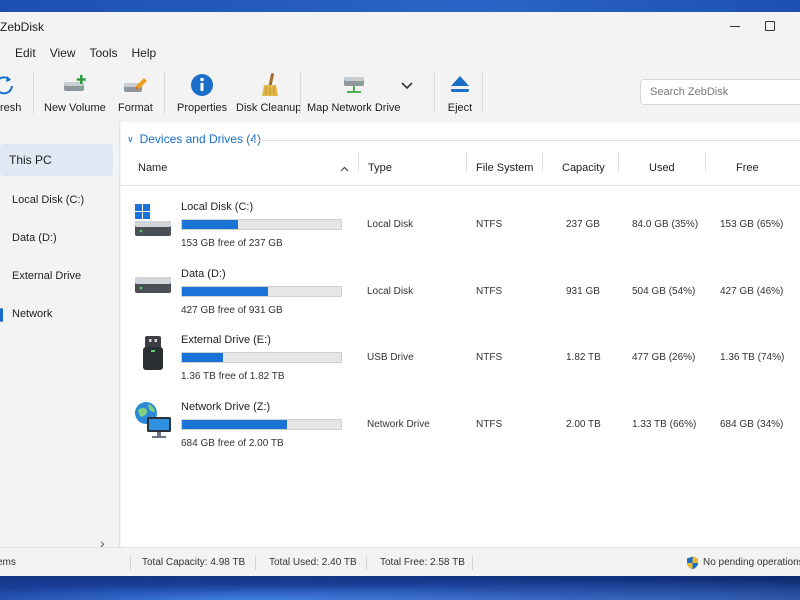 The height and width of the screenshot is (600, 800). I want to click on status-operations: No pending operations, so click(751, 562).